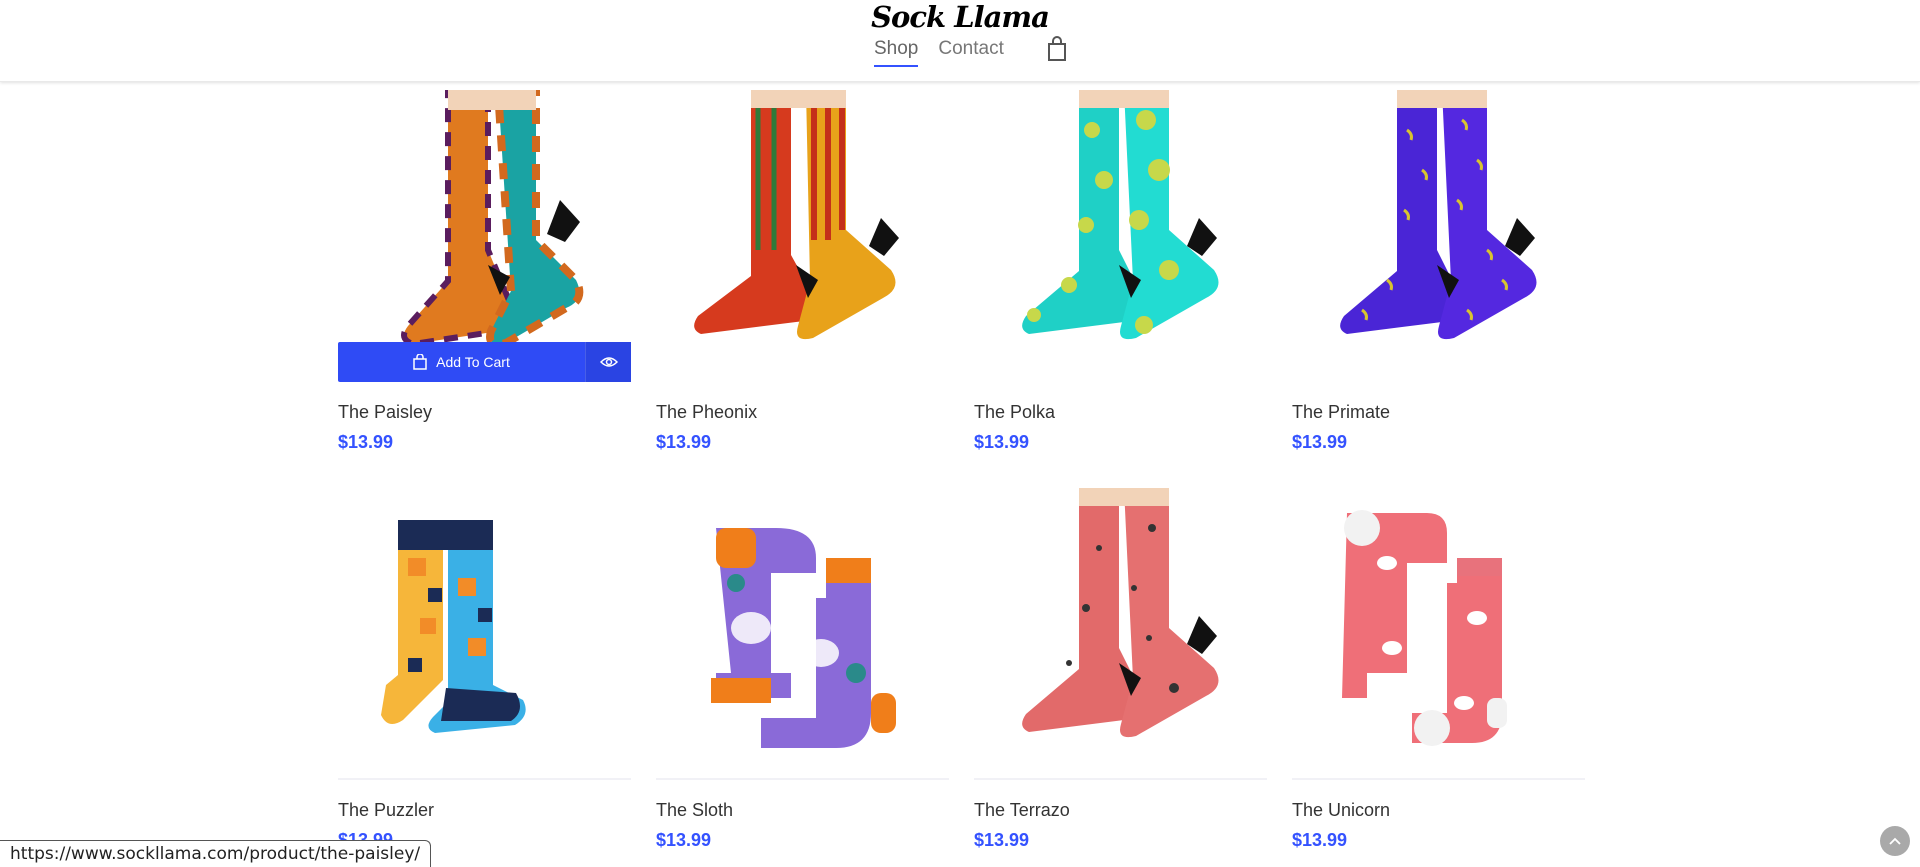  Describe the element at coordinates (473, 362) in the screenshot. I see `add-to-cart-label: Add To Cart` at that location.